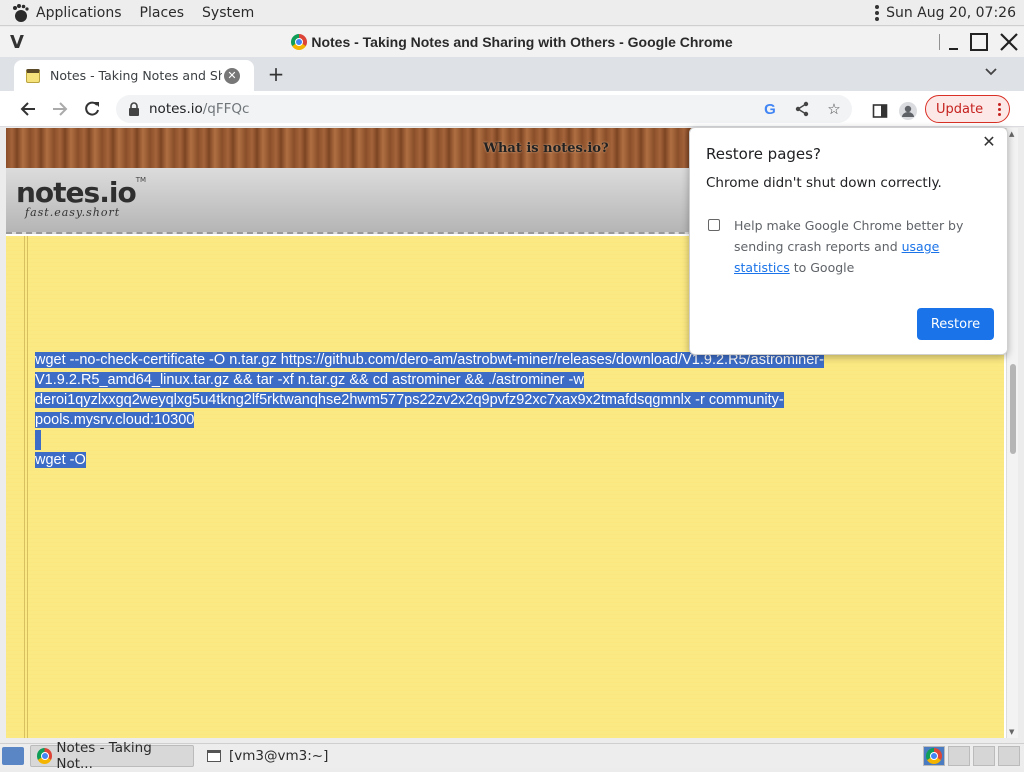  I want to click on gnome-foot-icon, so click(20, 13).